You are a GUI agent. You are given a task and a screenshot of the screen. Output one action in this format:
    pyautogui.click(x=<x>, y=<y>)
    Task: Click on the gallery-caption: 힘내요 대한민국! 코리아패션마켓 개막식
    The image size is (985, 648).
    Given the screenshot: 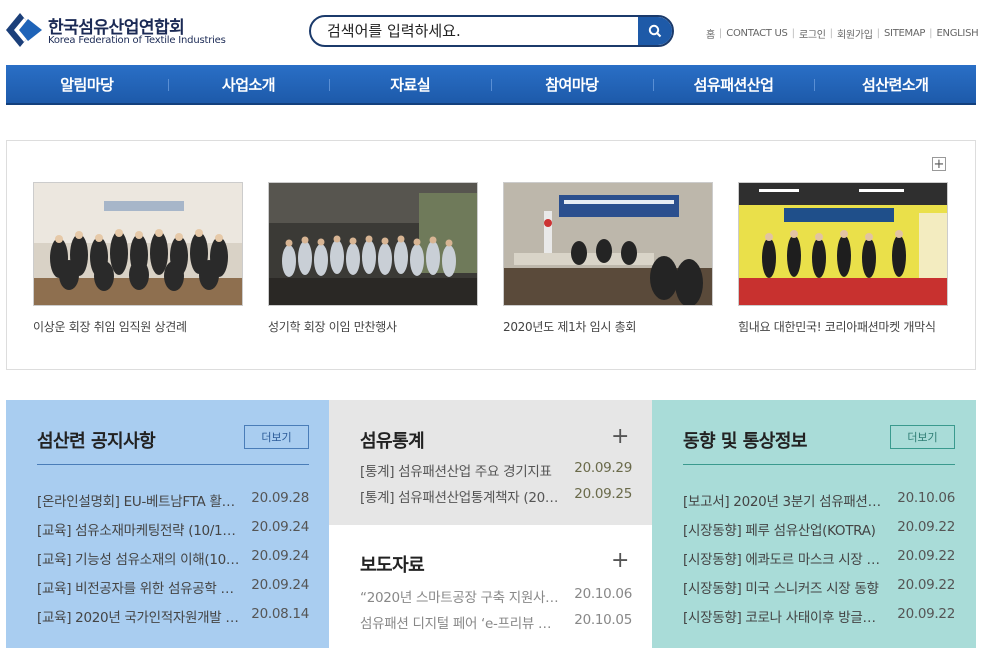 What is the action you would take?
    pyautogui.click(x=837, y=327)
    